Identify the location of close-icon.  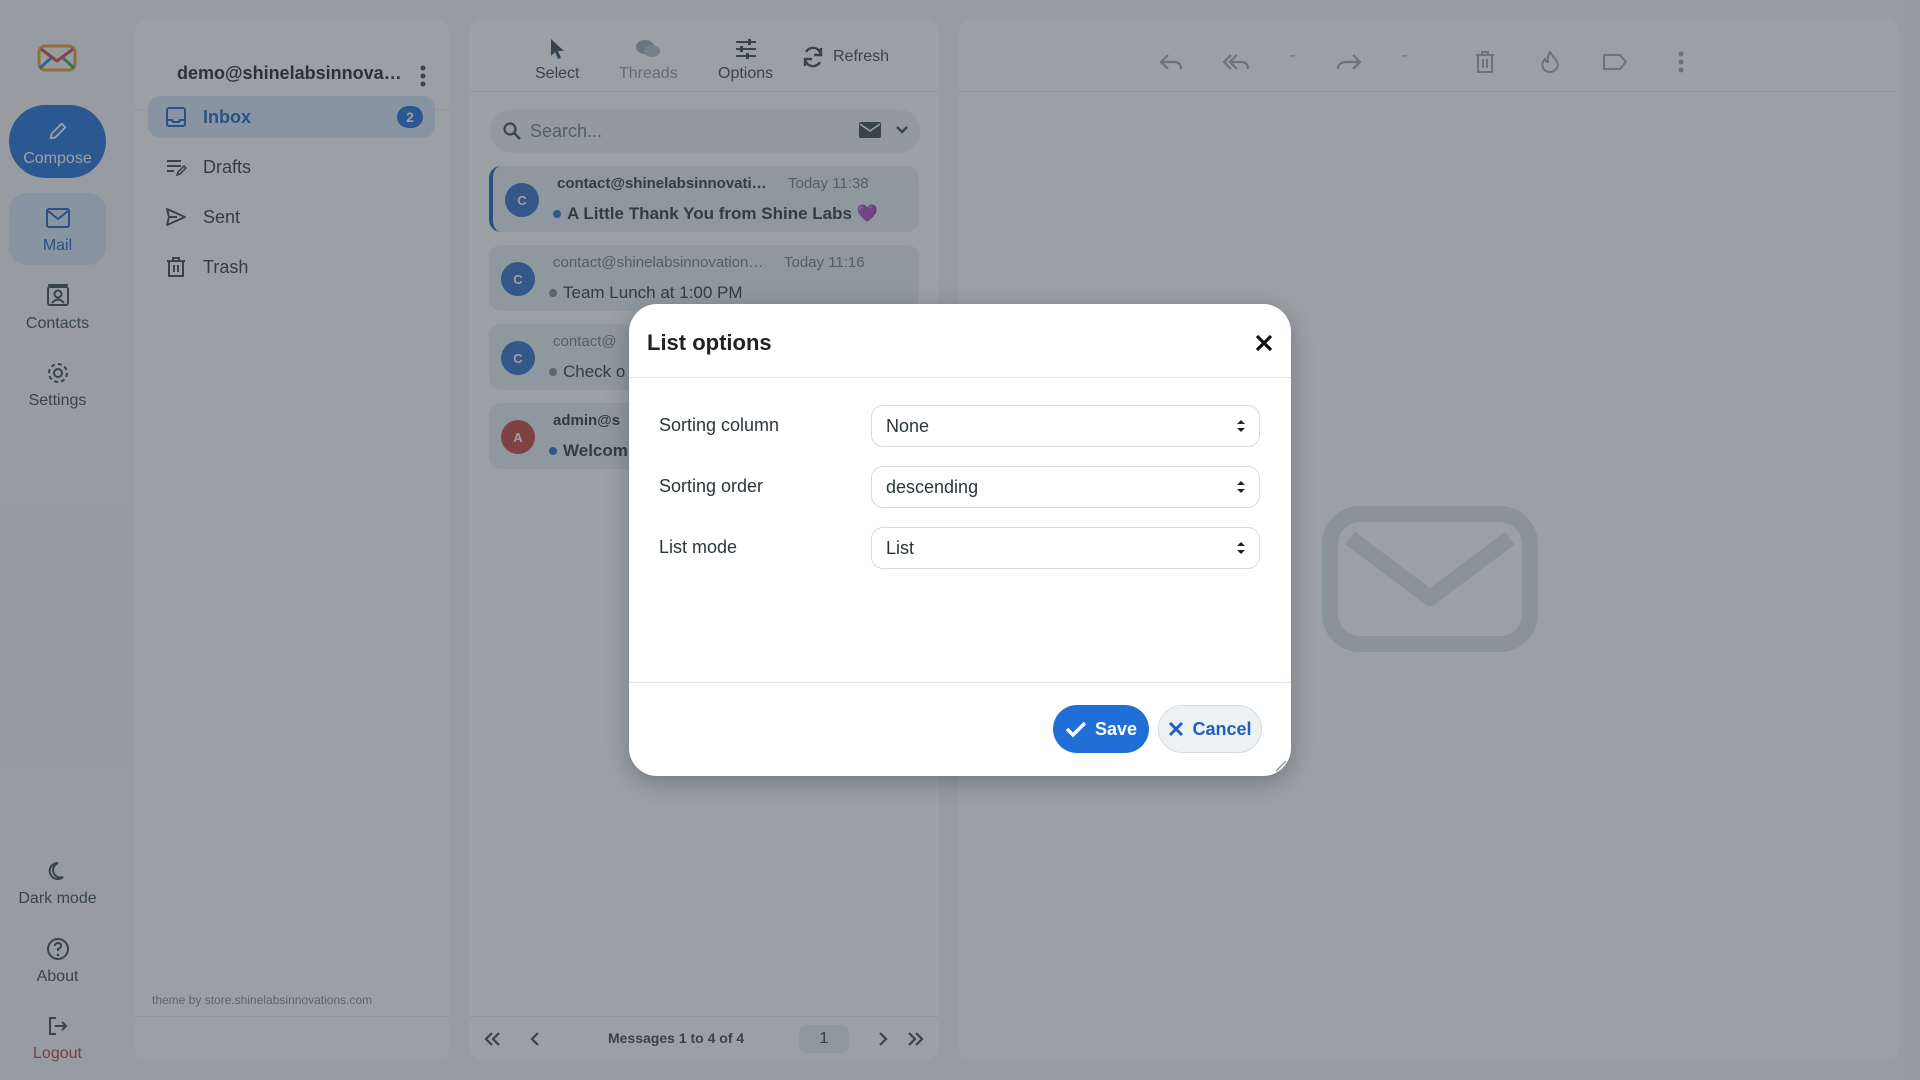
(1264, 343).